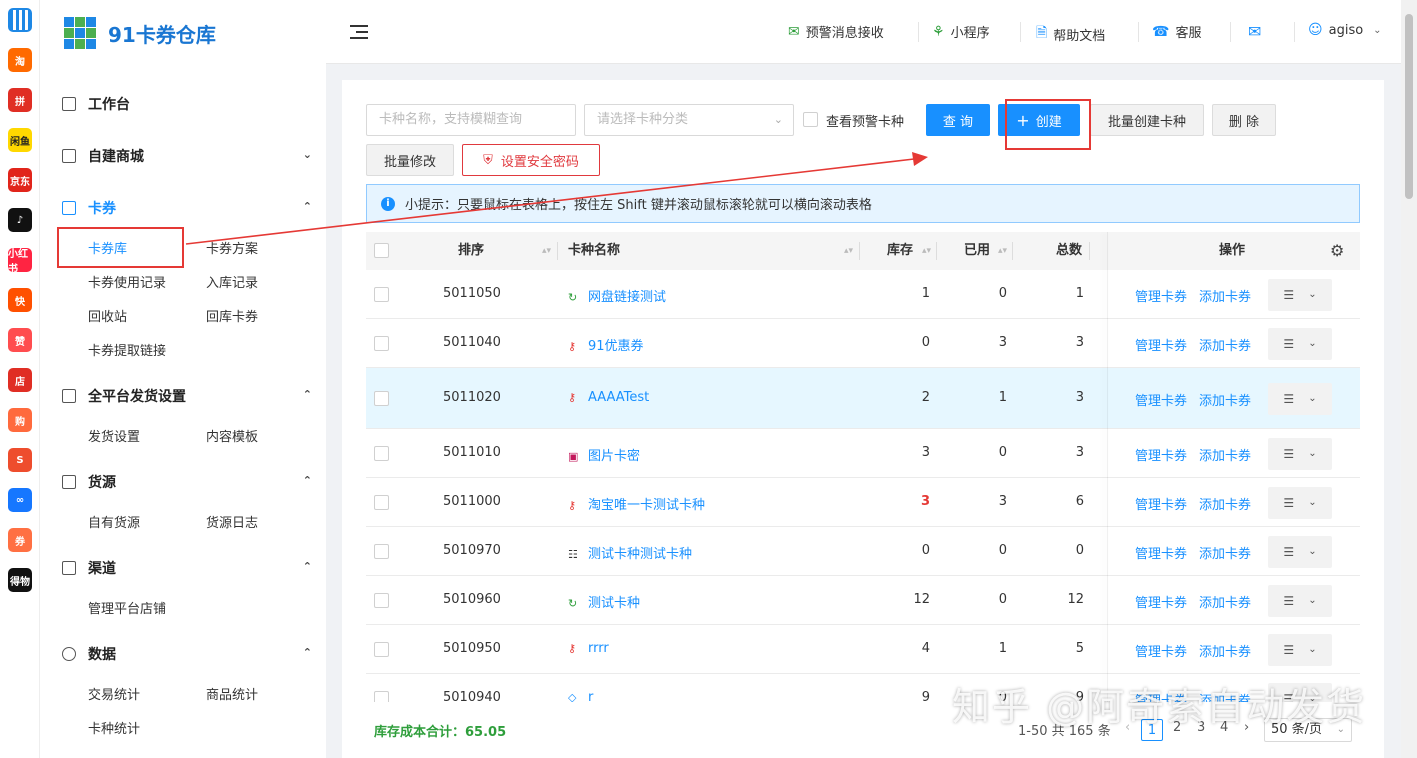 The width and height of the screenshot is (1417, 758). I want to click on annotation-arrow, so click(556, 198).